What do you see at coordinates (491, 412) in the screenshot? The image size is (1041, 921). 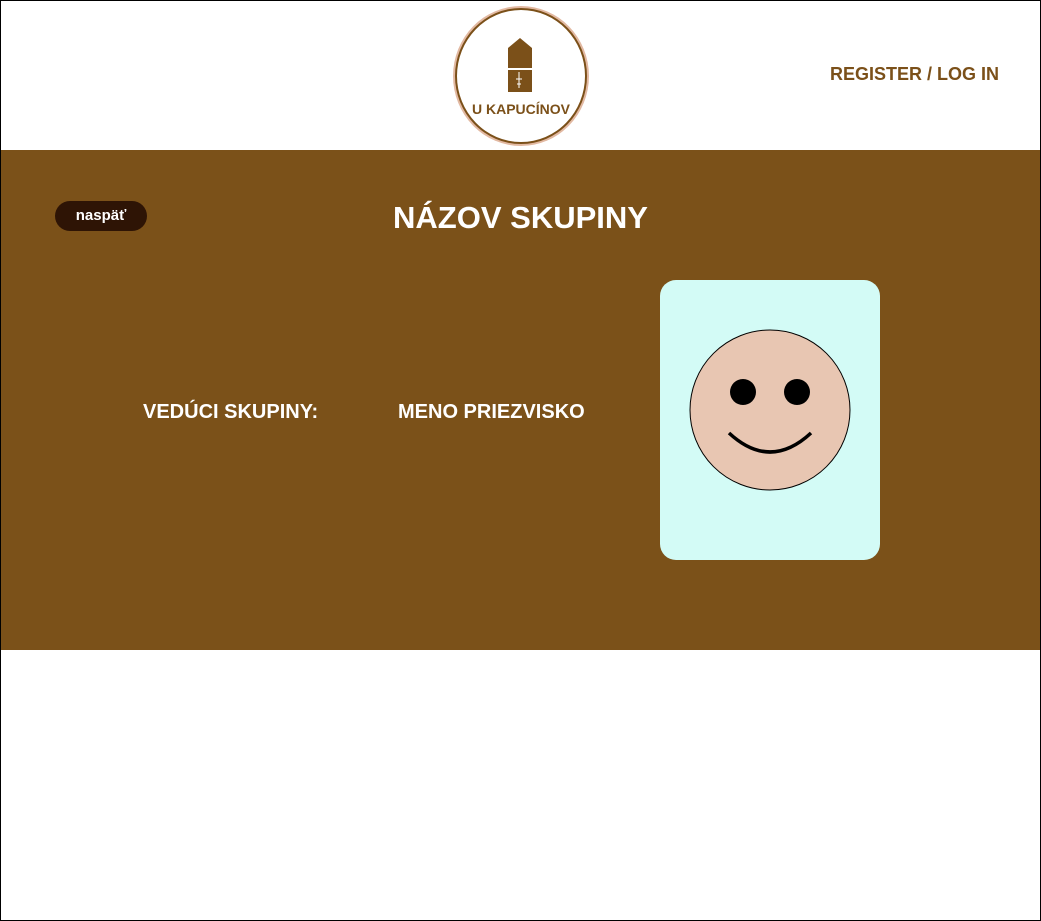 I see `group-leader-name: MENO PRIEZVISKO` at bounding box center [491, 412].